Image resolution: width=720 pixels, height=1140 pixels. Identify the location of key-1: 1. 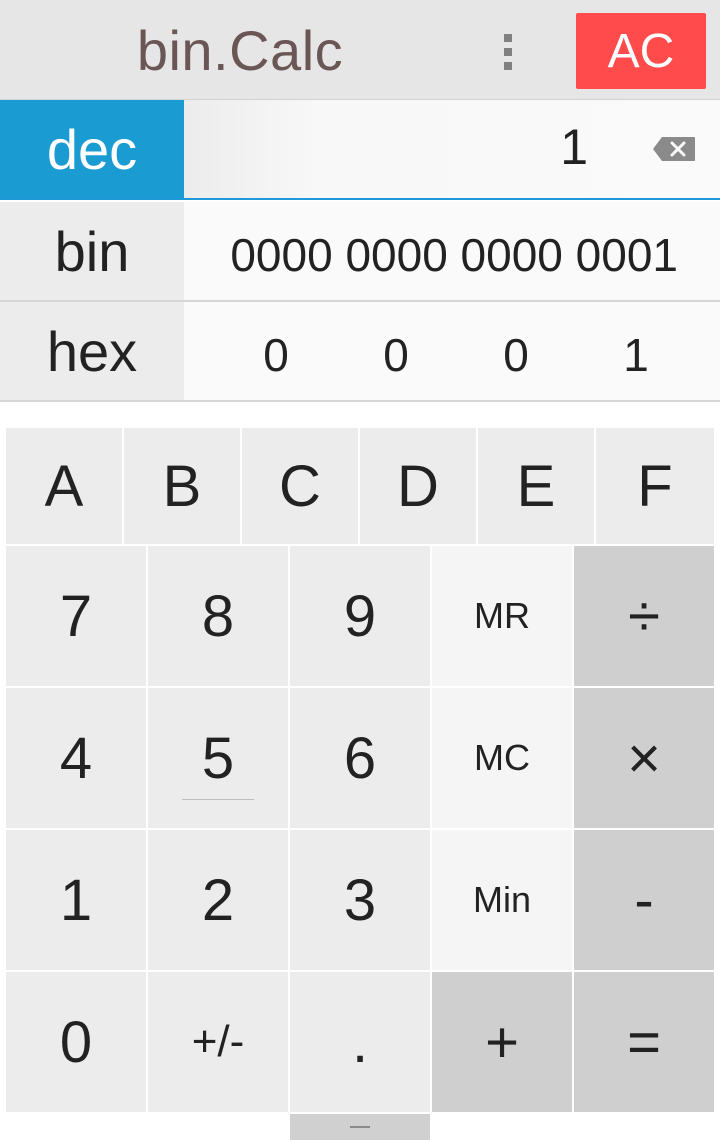
(76, 900).